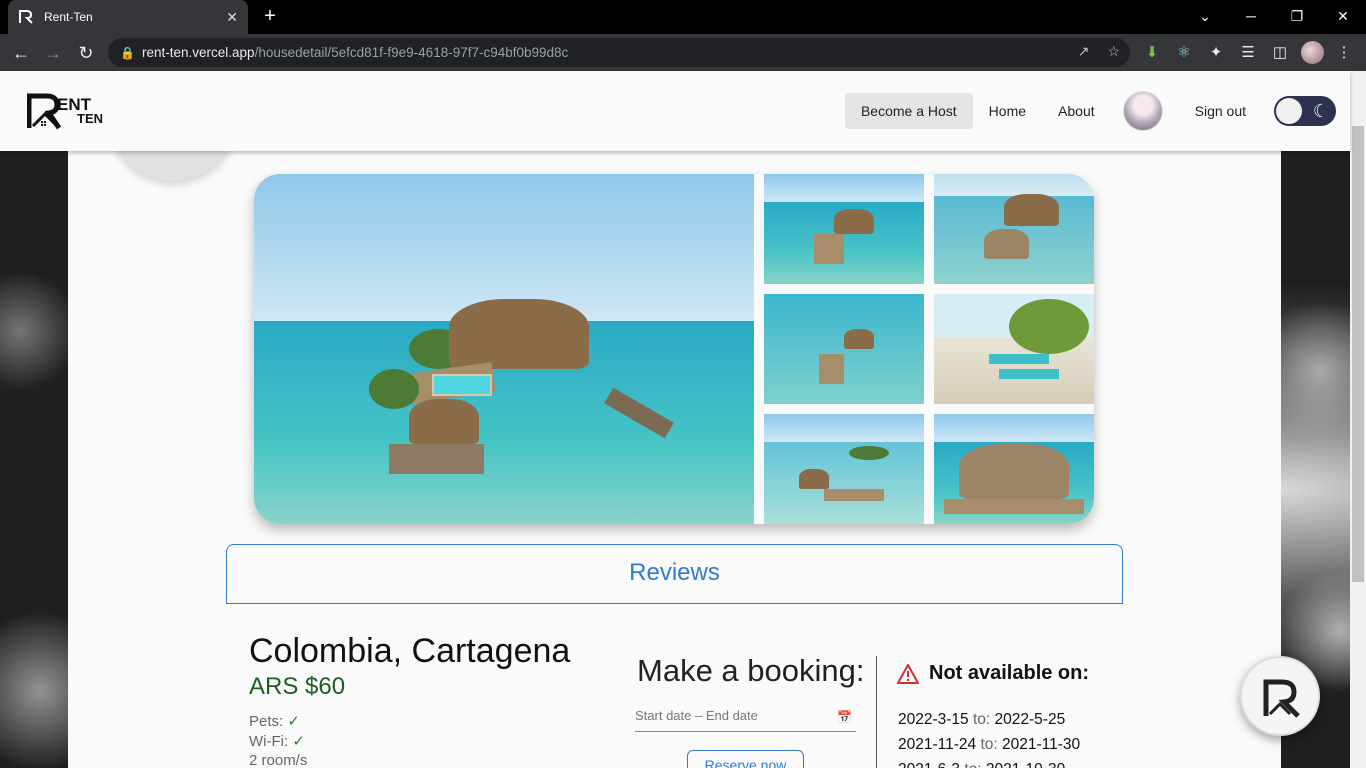 Image resolution: width=1366 pixels, height=768 pixels. I want to click on scrollbar-thumb, so click(1358, 354).